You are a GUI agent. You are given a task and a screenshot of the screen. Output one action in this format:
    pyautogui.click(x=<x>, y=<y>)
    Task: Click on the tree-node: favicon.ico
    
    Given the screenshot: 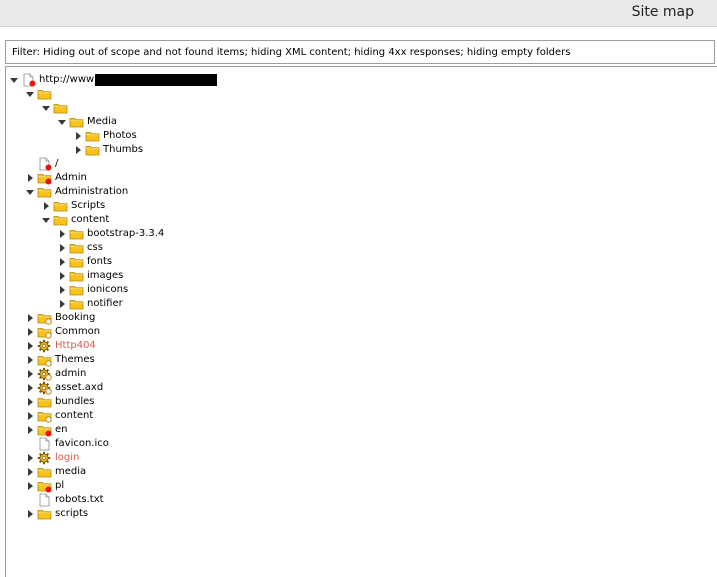 What is the action you would take?
    pyautogui.click(x=67, y=444)
    